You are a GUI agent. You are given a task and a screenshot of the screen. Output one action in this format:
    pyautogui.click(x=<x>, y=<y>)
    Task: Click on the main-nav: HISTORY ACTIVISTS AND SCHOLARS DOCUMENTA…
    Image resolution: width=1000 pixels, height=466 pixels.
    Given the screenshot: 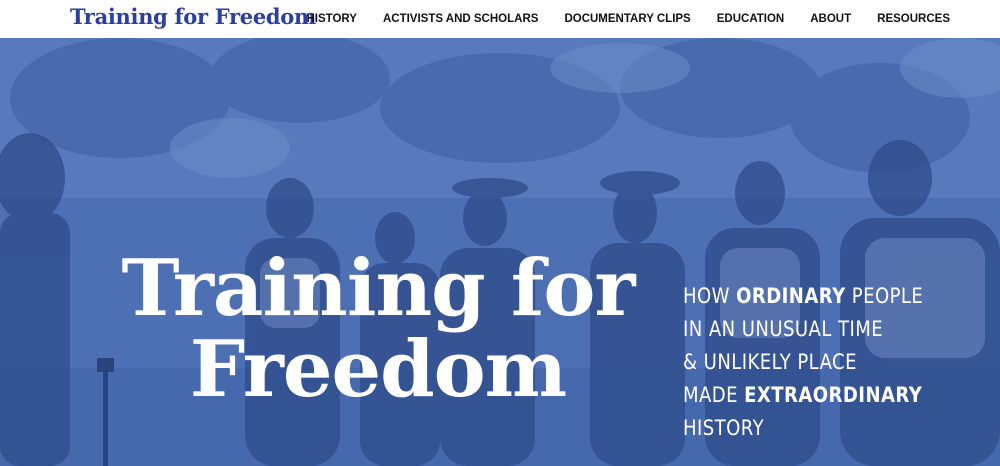 What is the action you would take?
    pyautogui.click(x=628, y=19)
    